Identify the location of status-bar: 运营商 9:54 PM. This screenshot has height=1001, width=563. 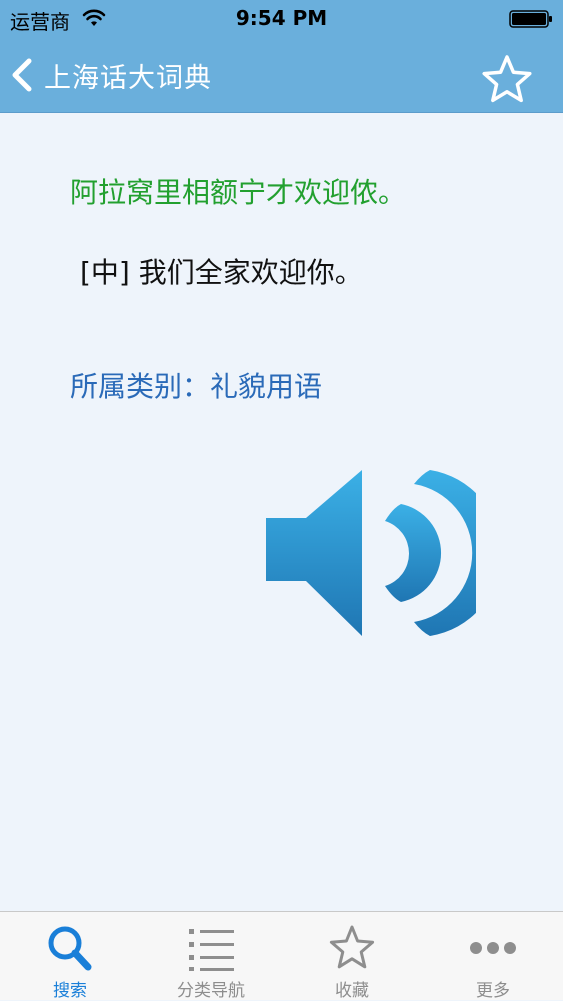
(281, 19).